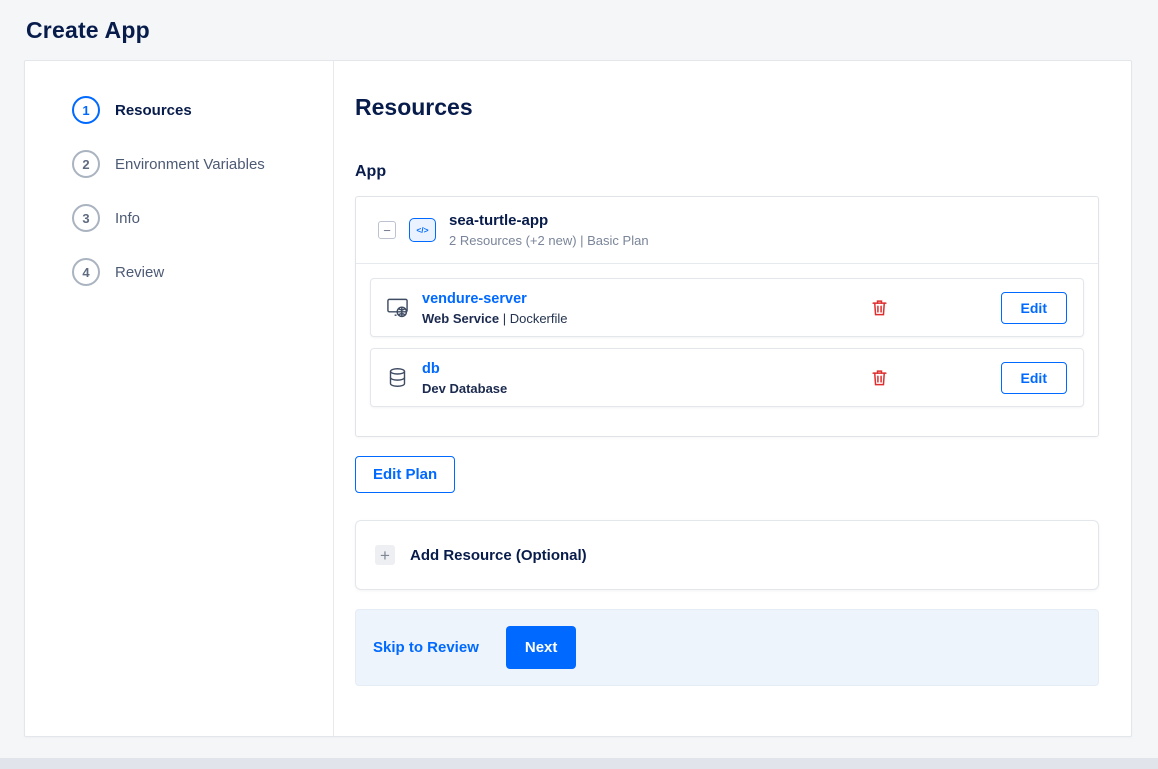 The image size is (1158, 769). What do you see at coordinates (153, 110) in the screenshot?
I see `step-label: Resources` at bounding box center [153, 110].